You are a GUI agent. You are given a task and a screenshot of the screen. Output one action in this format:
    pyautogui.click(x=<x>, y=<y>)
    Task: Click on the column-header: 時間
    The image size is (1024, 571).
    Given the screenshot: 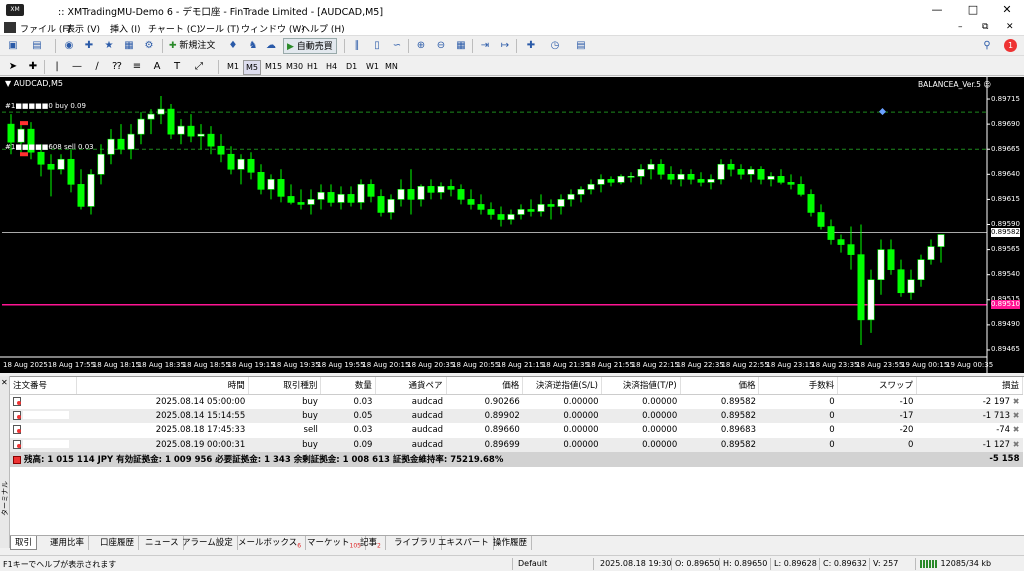 What is the action you would take?
    pyautogui.click(x=162, y=386)
    